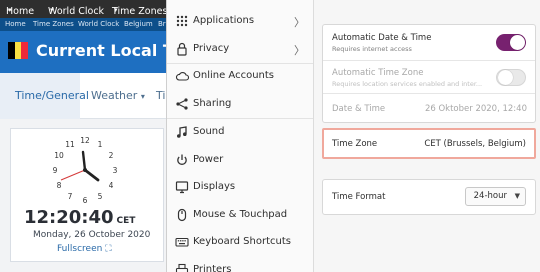 The height and width of the screenshot is (272, 540). Describe the element at coordinates (115, 170) in the screenshot. I see `clock-number: 3` at that location.